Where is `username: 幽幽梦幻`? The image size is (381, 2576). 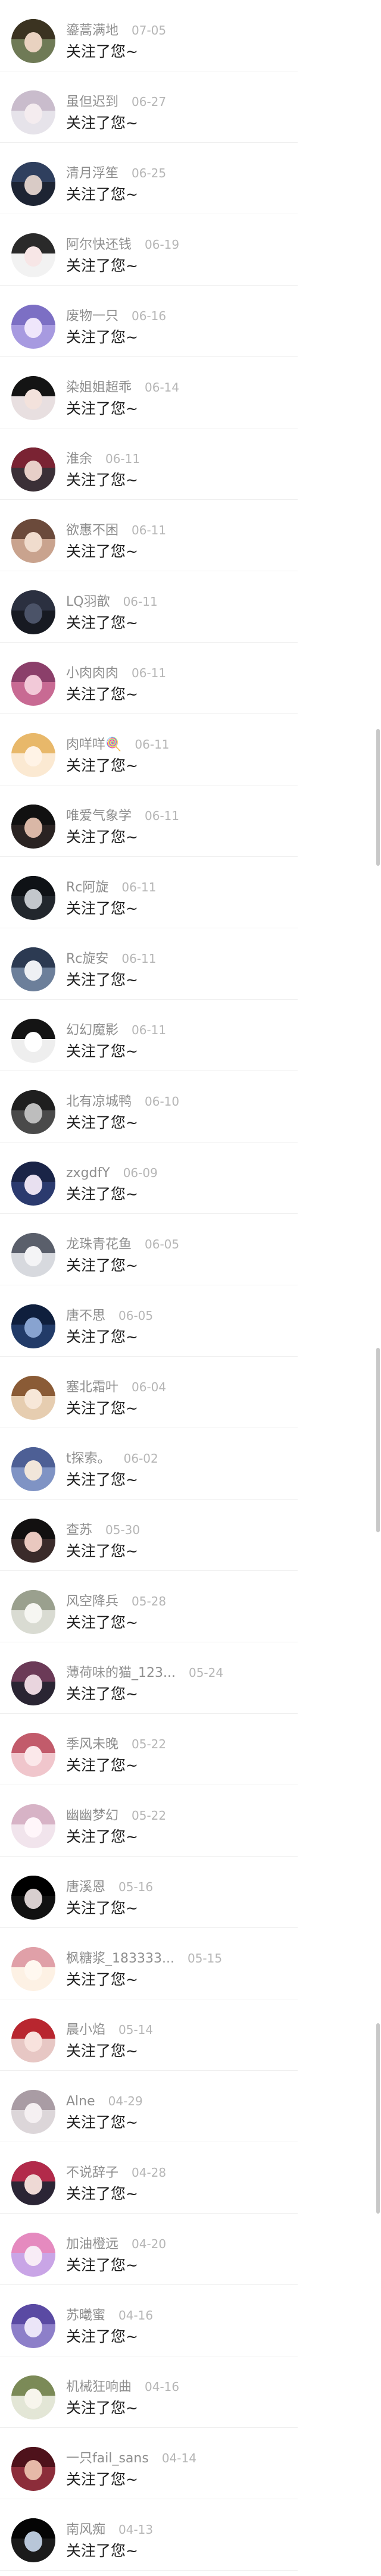
username: 幽幽梦幻 is located at coordinates (92, 1815).